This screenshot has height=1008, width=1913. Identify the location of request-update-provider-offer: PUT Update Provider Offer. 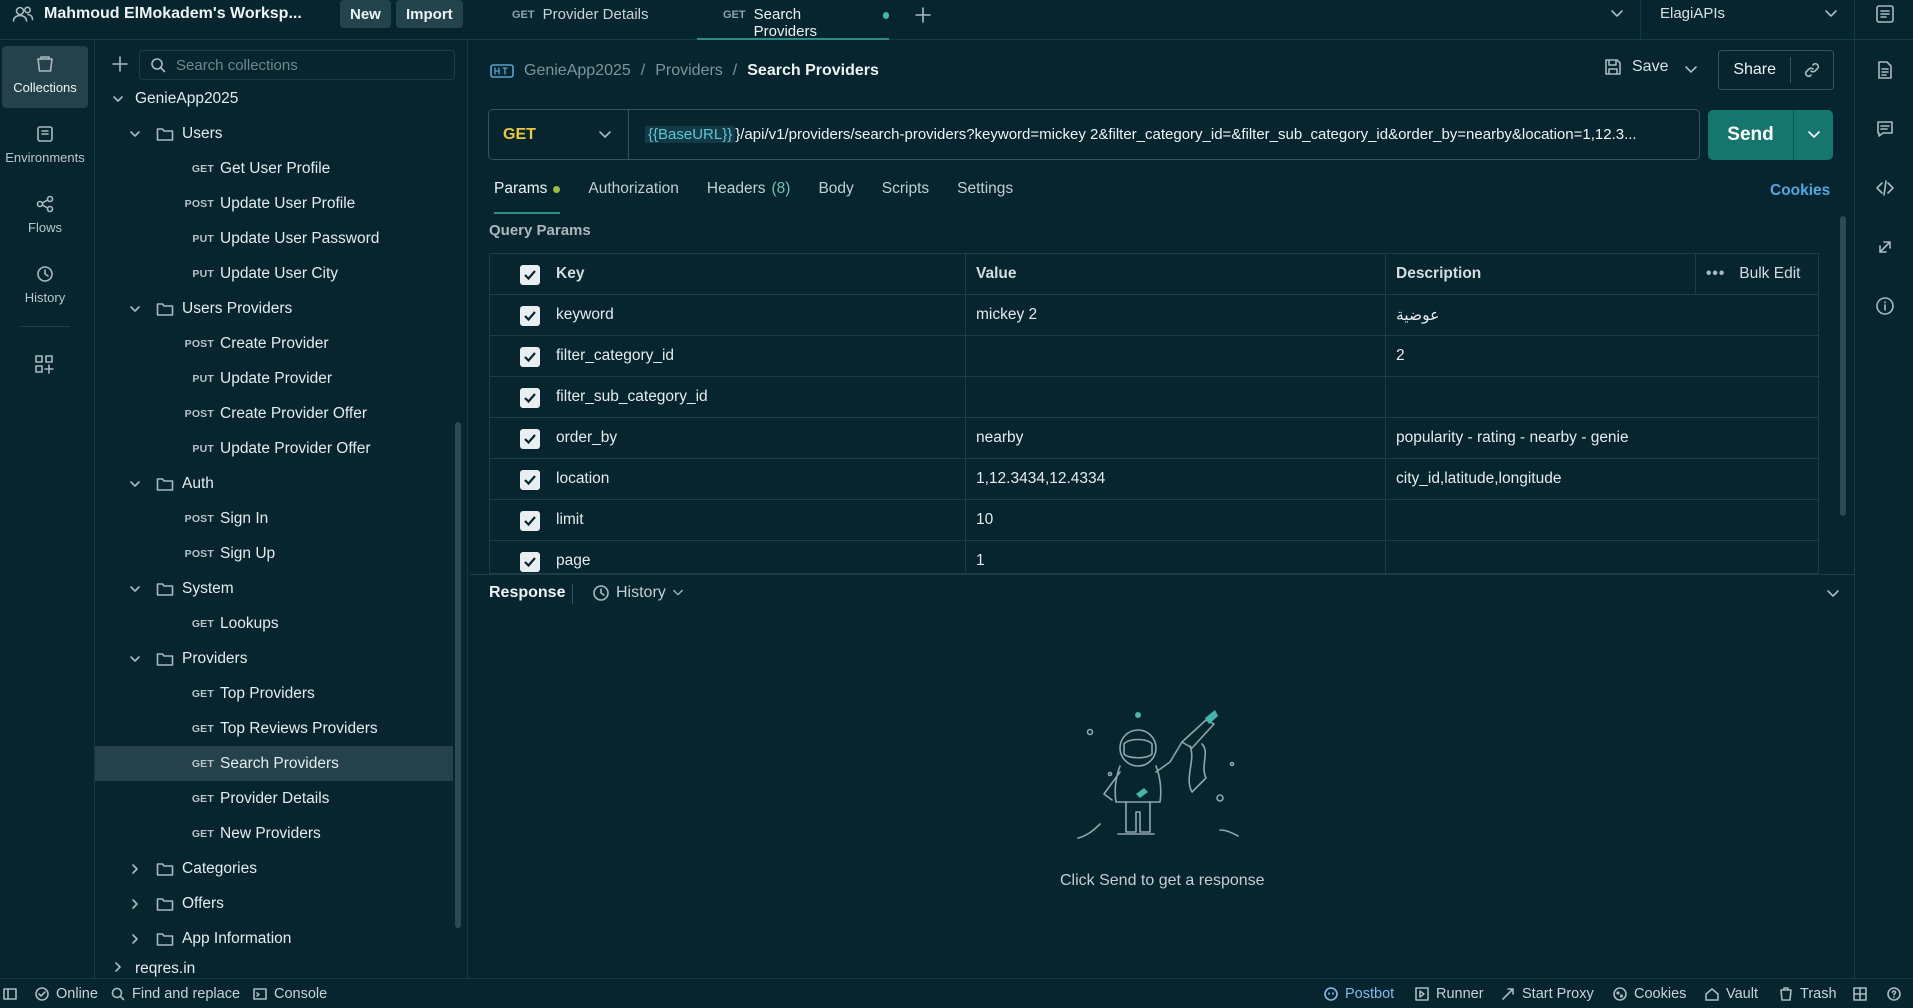
(274, 448).